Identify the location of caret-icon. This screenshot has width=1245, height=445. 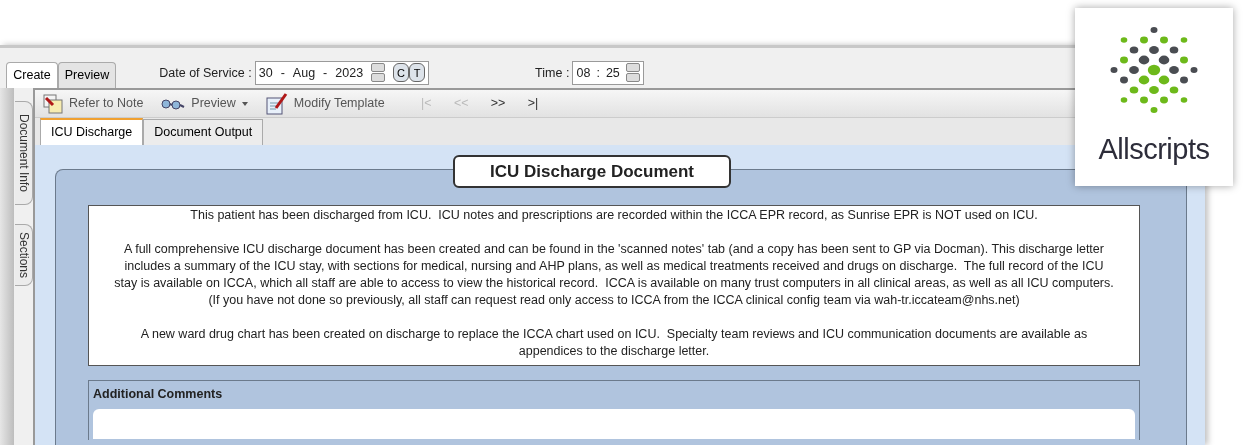
(244, 103).